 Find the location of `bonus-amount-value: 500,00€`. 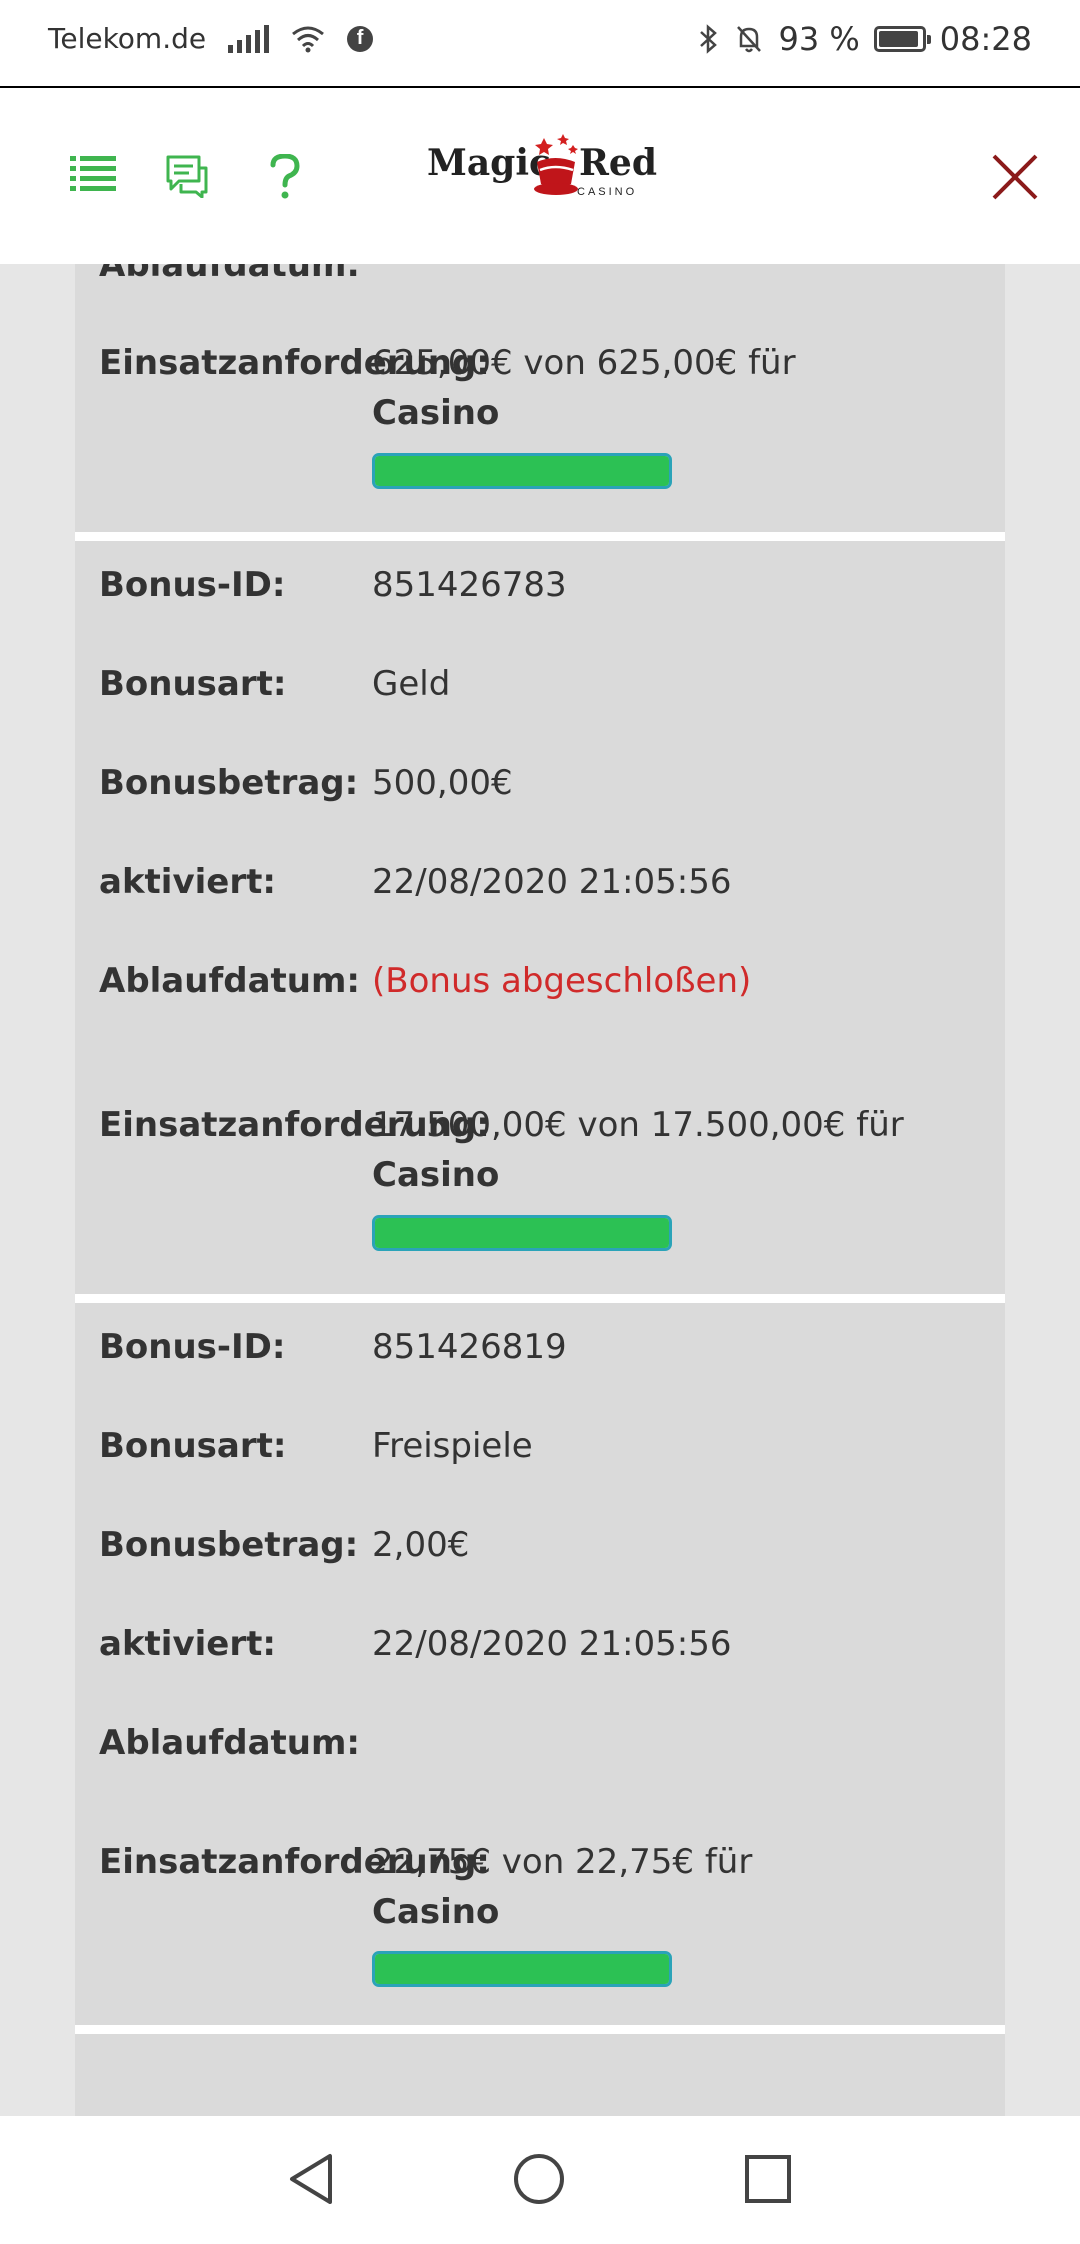

bonus-amount-value: 500,00€ is located at coordinates (442, 783).